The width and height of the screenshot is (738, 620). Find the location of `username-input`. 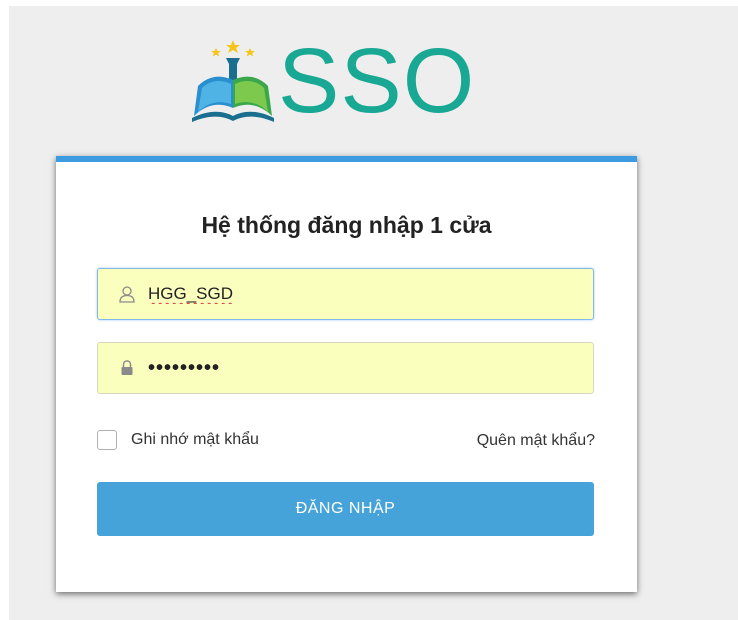

username-input is located at coordinates (358, 294).